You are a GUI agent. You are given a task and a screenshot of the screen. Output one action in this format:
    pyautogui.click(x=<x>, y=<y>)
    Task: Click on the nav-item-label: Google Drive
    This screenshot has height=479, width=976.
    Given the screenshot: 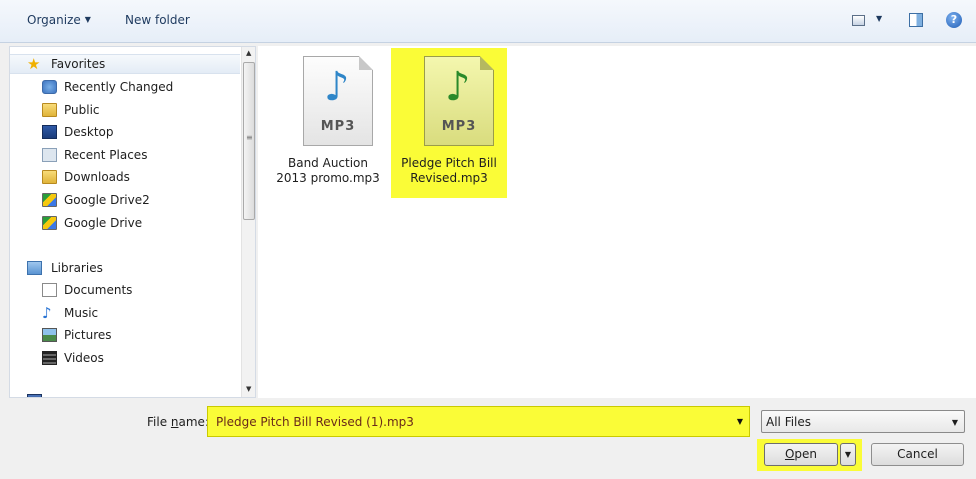 What is the action you would take?
    pyautogui.click(x=103, y=223)
    